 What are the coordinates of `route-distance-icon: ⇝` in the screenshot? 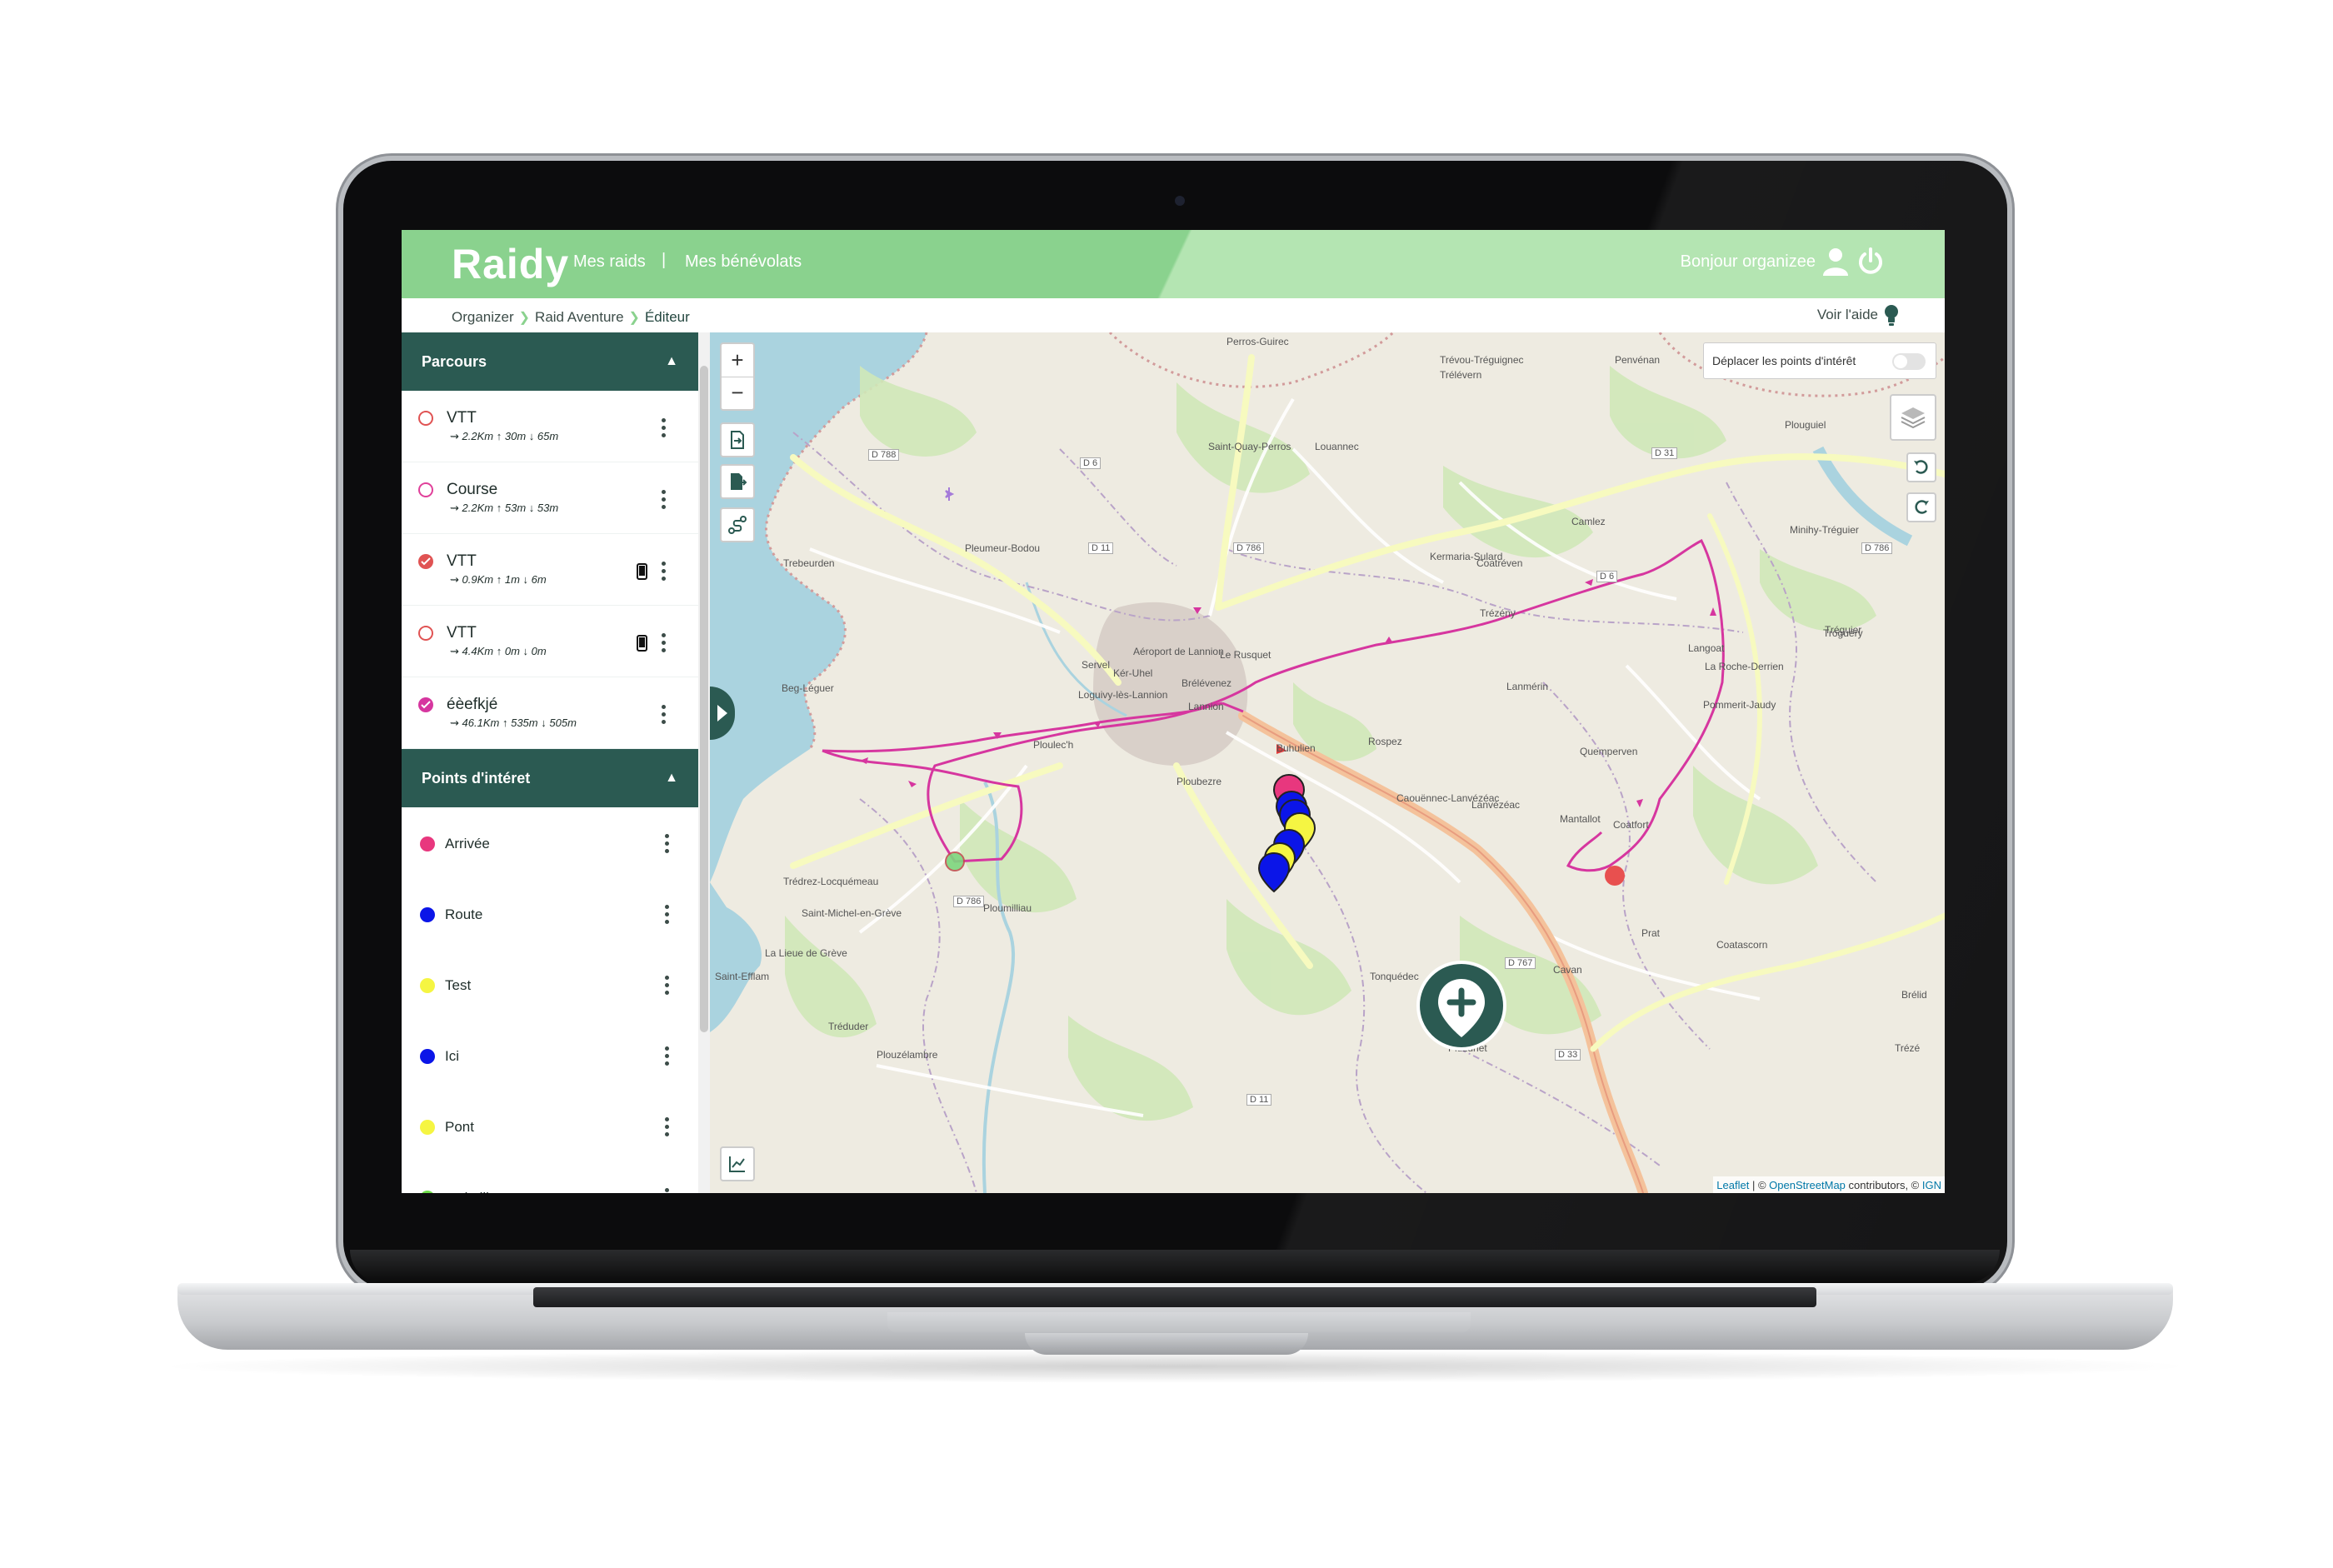 It's located at (455, 508).